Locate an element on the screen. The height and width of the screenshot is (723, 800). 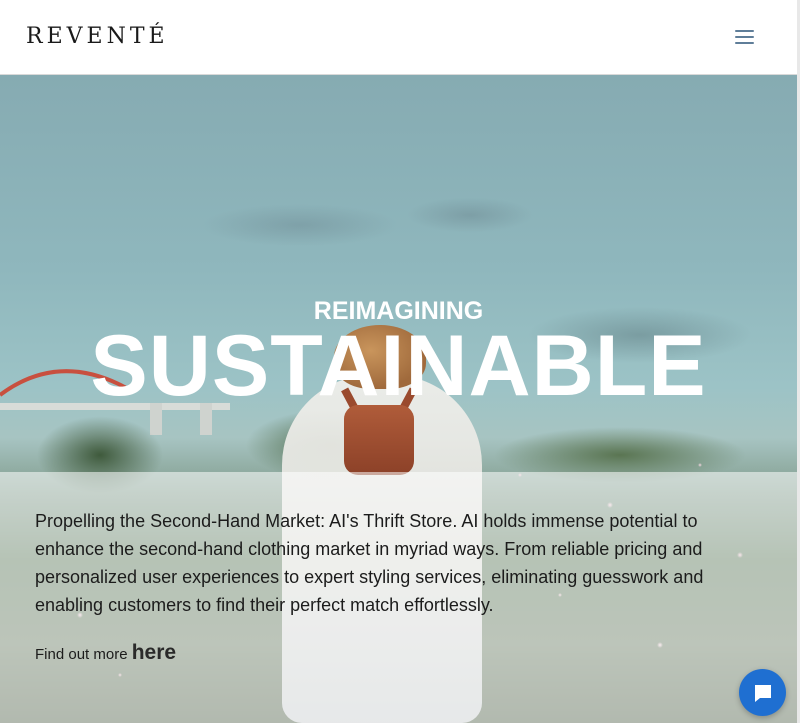
hamburger-menu-icon is located at coordinates (745, 37).